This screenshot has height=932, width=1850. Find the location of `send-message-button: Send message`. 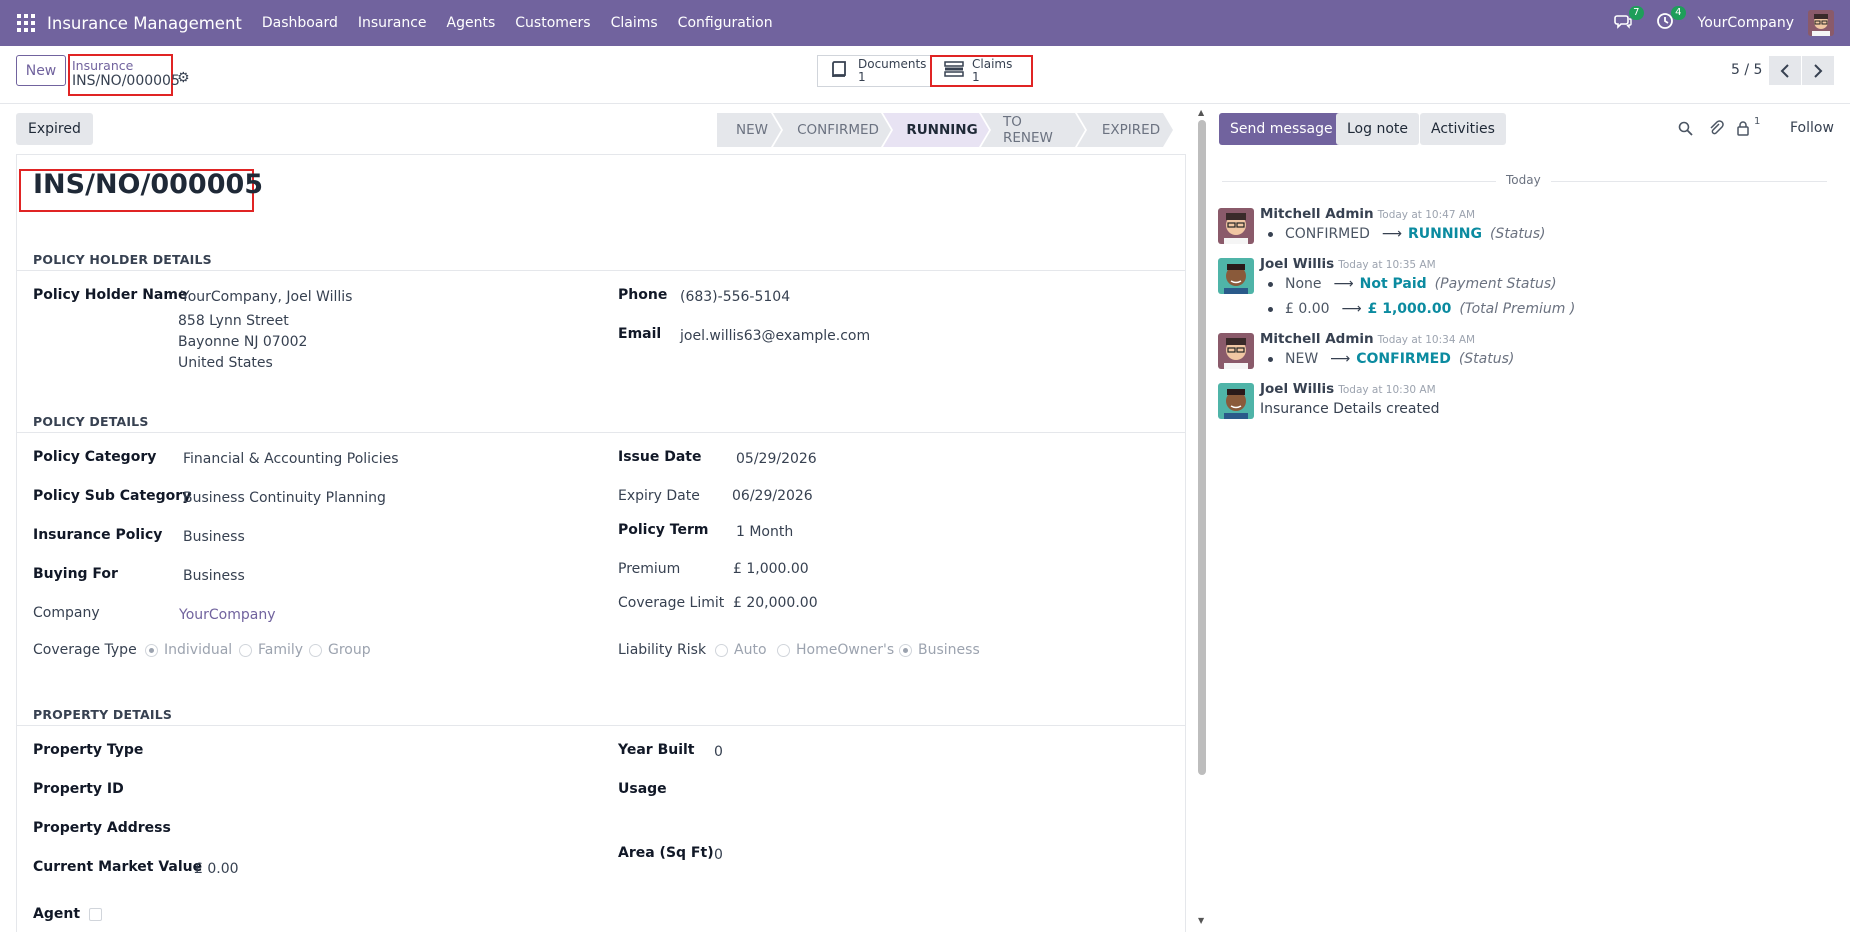

send-message-button: Send message is located at coordinates (1281, 129).